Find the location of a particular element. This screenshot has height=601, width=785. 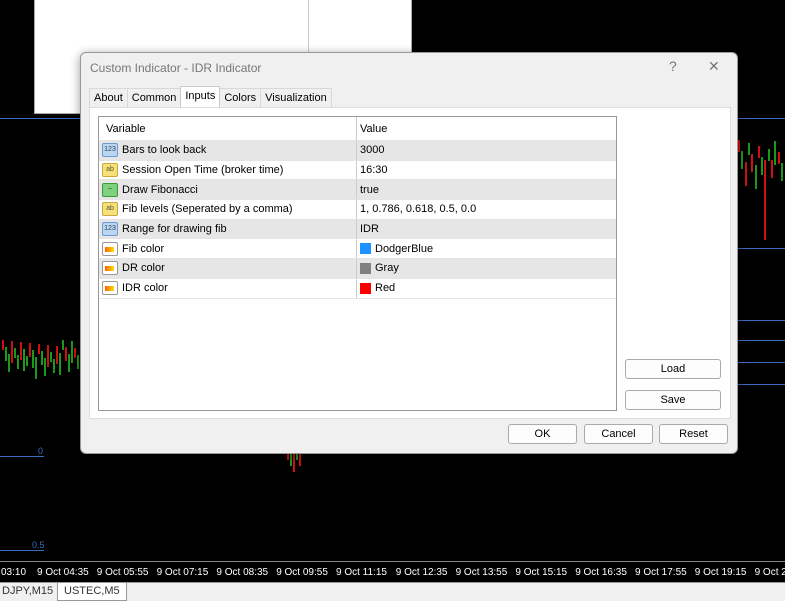

tab-visualization: Visualization is located at coordinates (296, 97).